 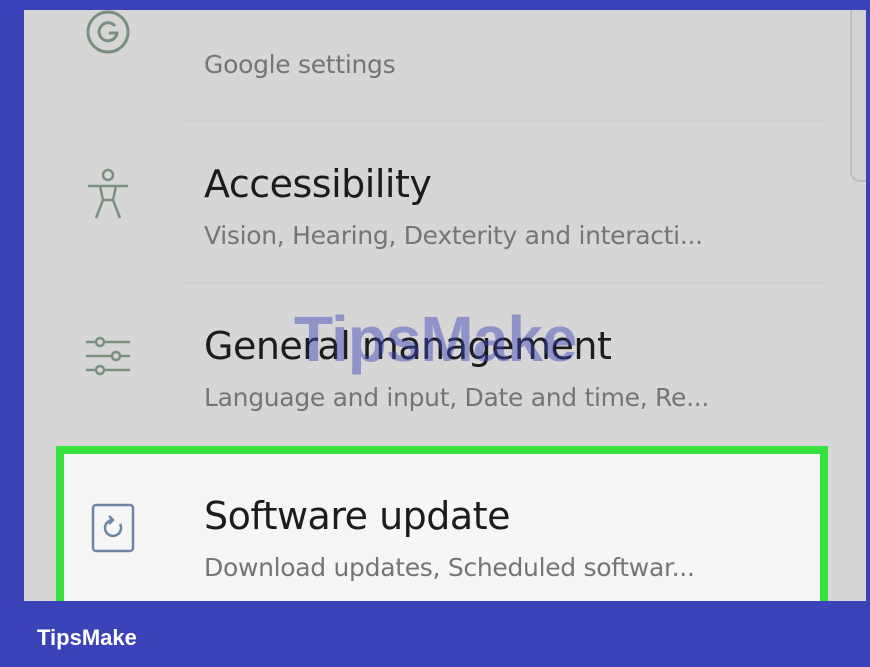 What do you see at coordinates (357, 516) in the screenshot?
I see `settings-item-title: Software update` at bounding box center [357, 516].